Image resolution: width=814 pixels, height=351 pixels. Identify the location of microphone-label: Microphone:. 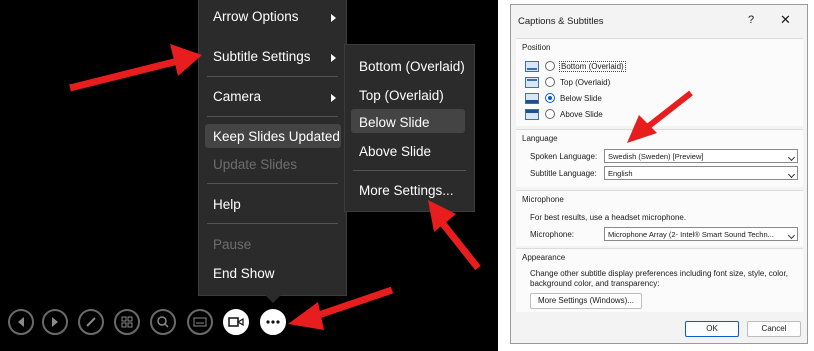
(552, 234).